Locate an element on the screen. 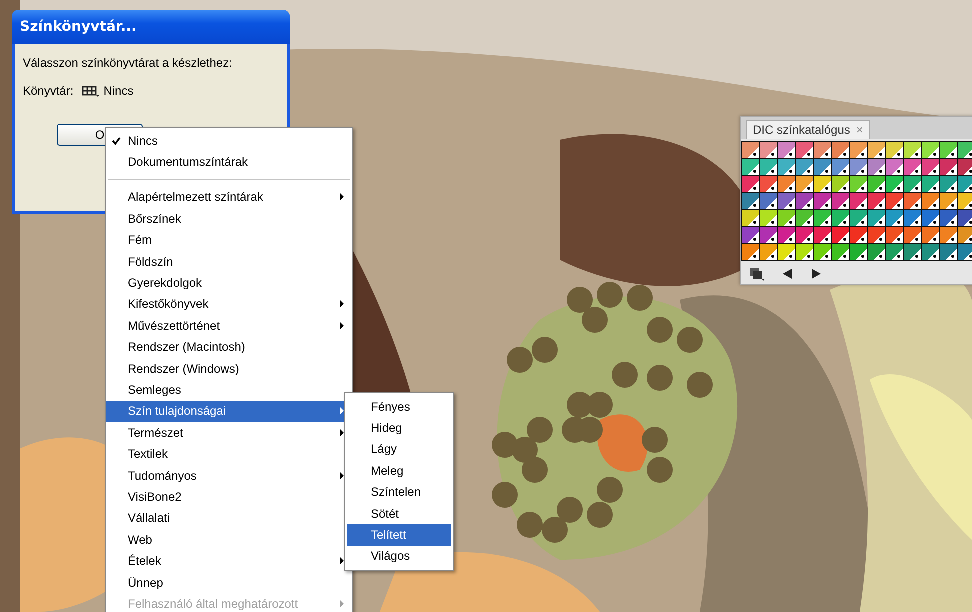 Image resolution: width=972 pixels, height=612 pixels. menu-item: Bőrszínek is located at coordinates (229, 219).